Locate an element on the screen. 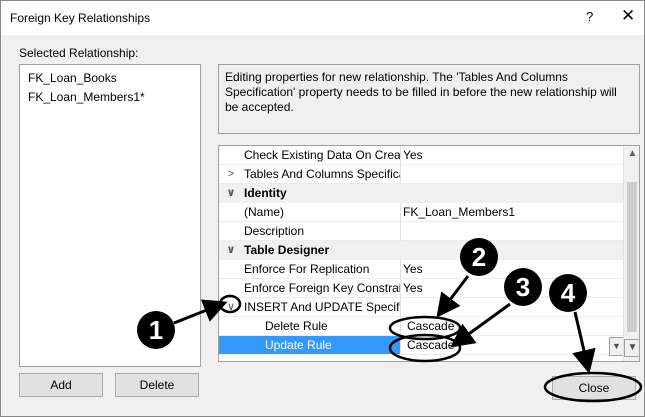 This screenshot has height=417, width=645. property-row: ∨ INSERT And UPDATE Specifica is located at coordinates (421, 307).